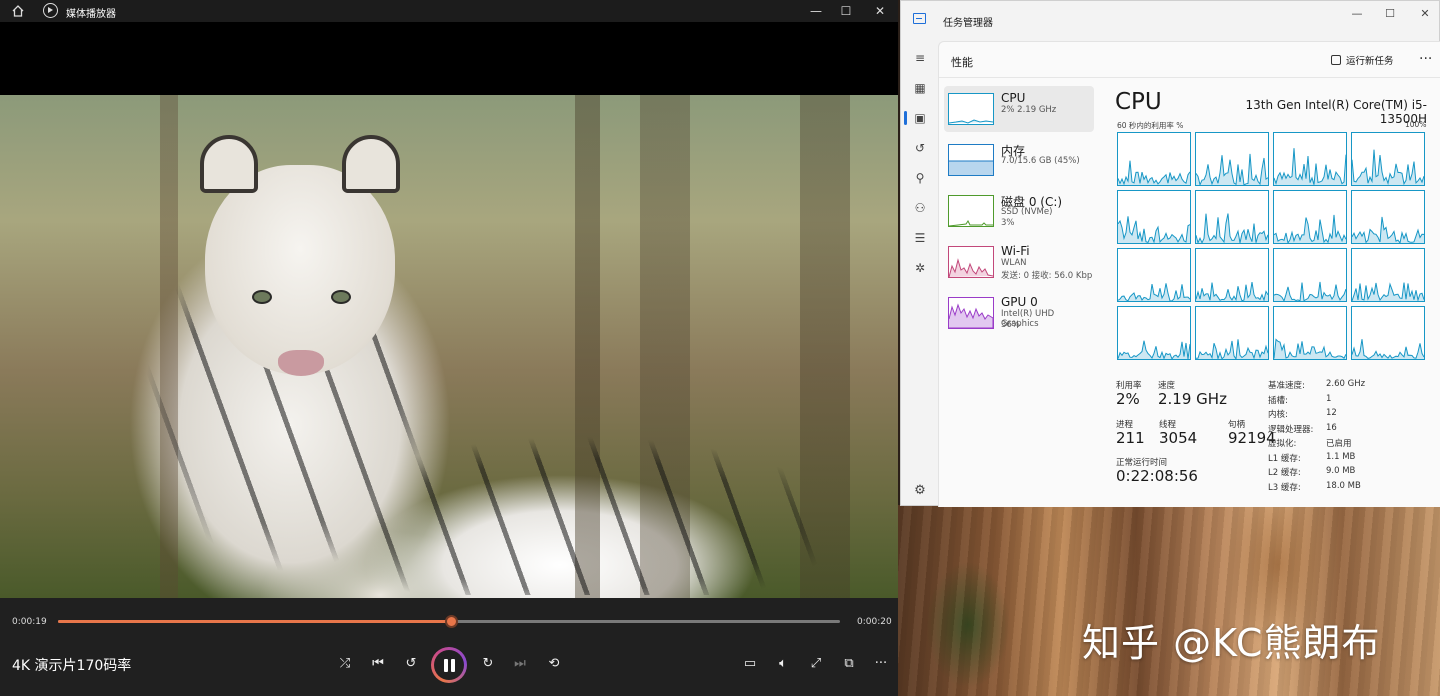 The height and width of the screenshot is (696, 1440). I want to click on run-new-task-button: 运行新任务, so click(1362, 60).